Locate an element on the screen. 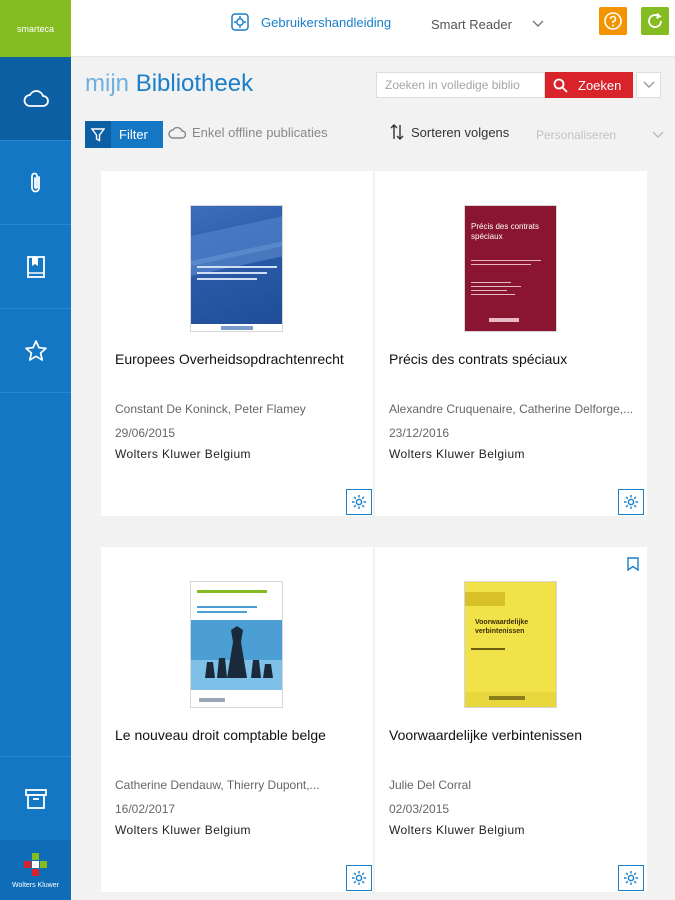 The width and height of the screenshot is (675, 900). book-title: Voorwaardelijke verbintenissen is located at coordinates (485, 735).